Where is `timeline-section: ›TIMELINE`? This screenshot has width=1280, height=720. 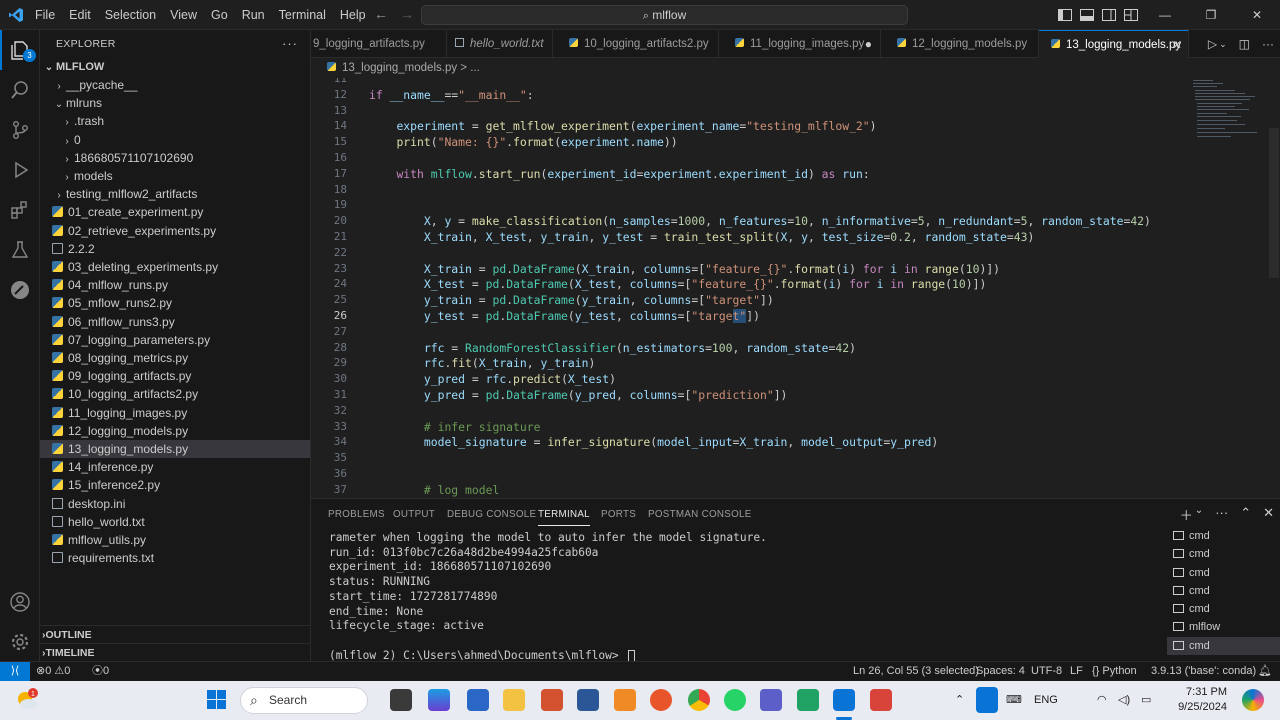
timeline-section: ›TIMELINE is located at coordinates (175, 652).